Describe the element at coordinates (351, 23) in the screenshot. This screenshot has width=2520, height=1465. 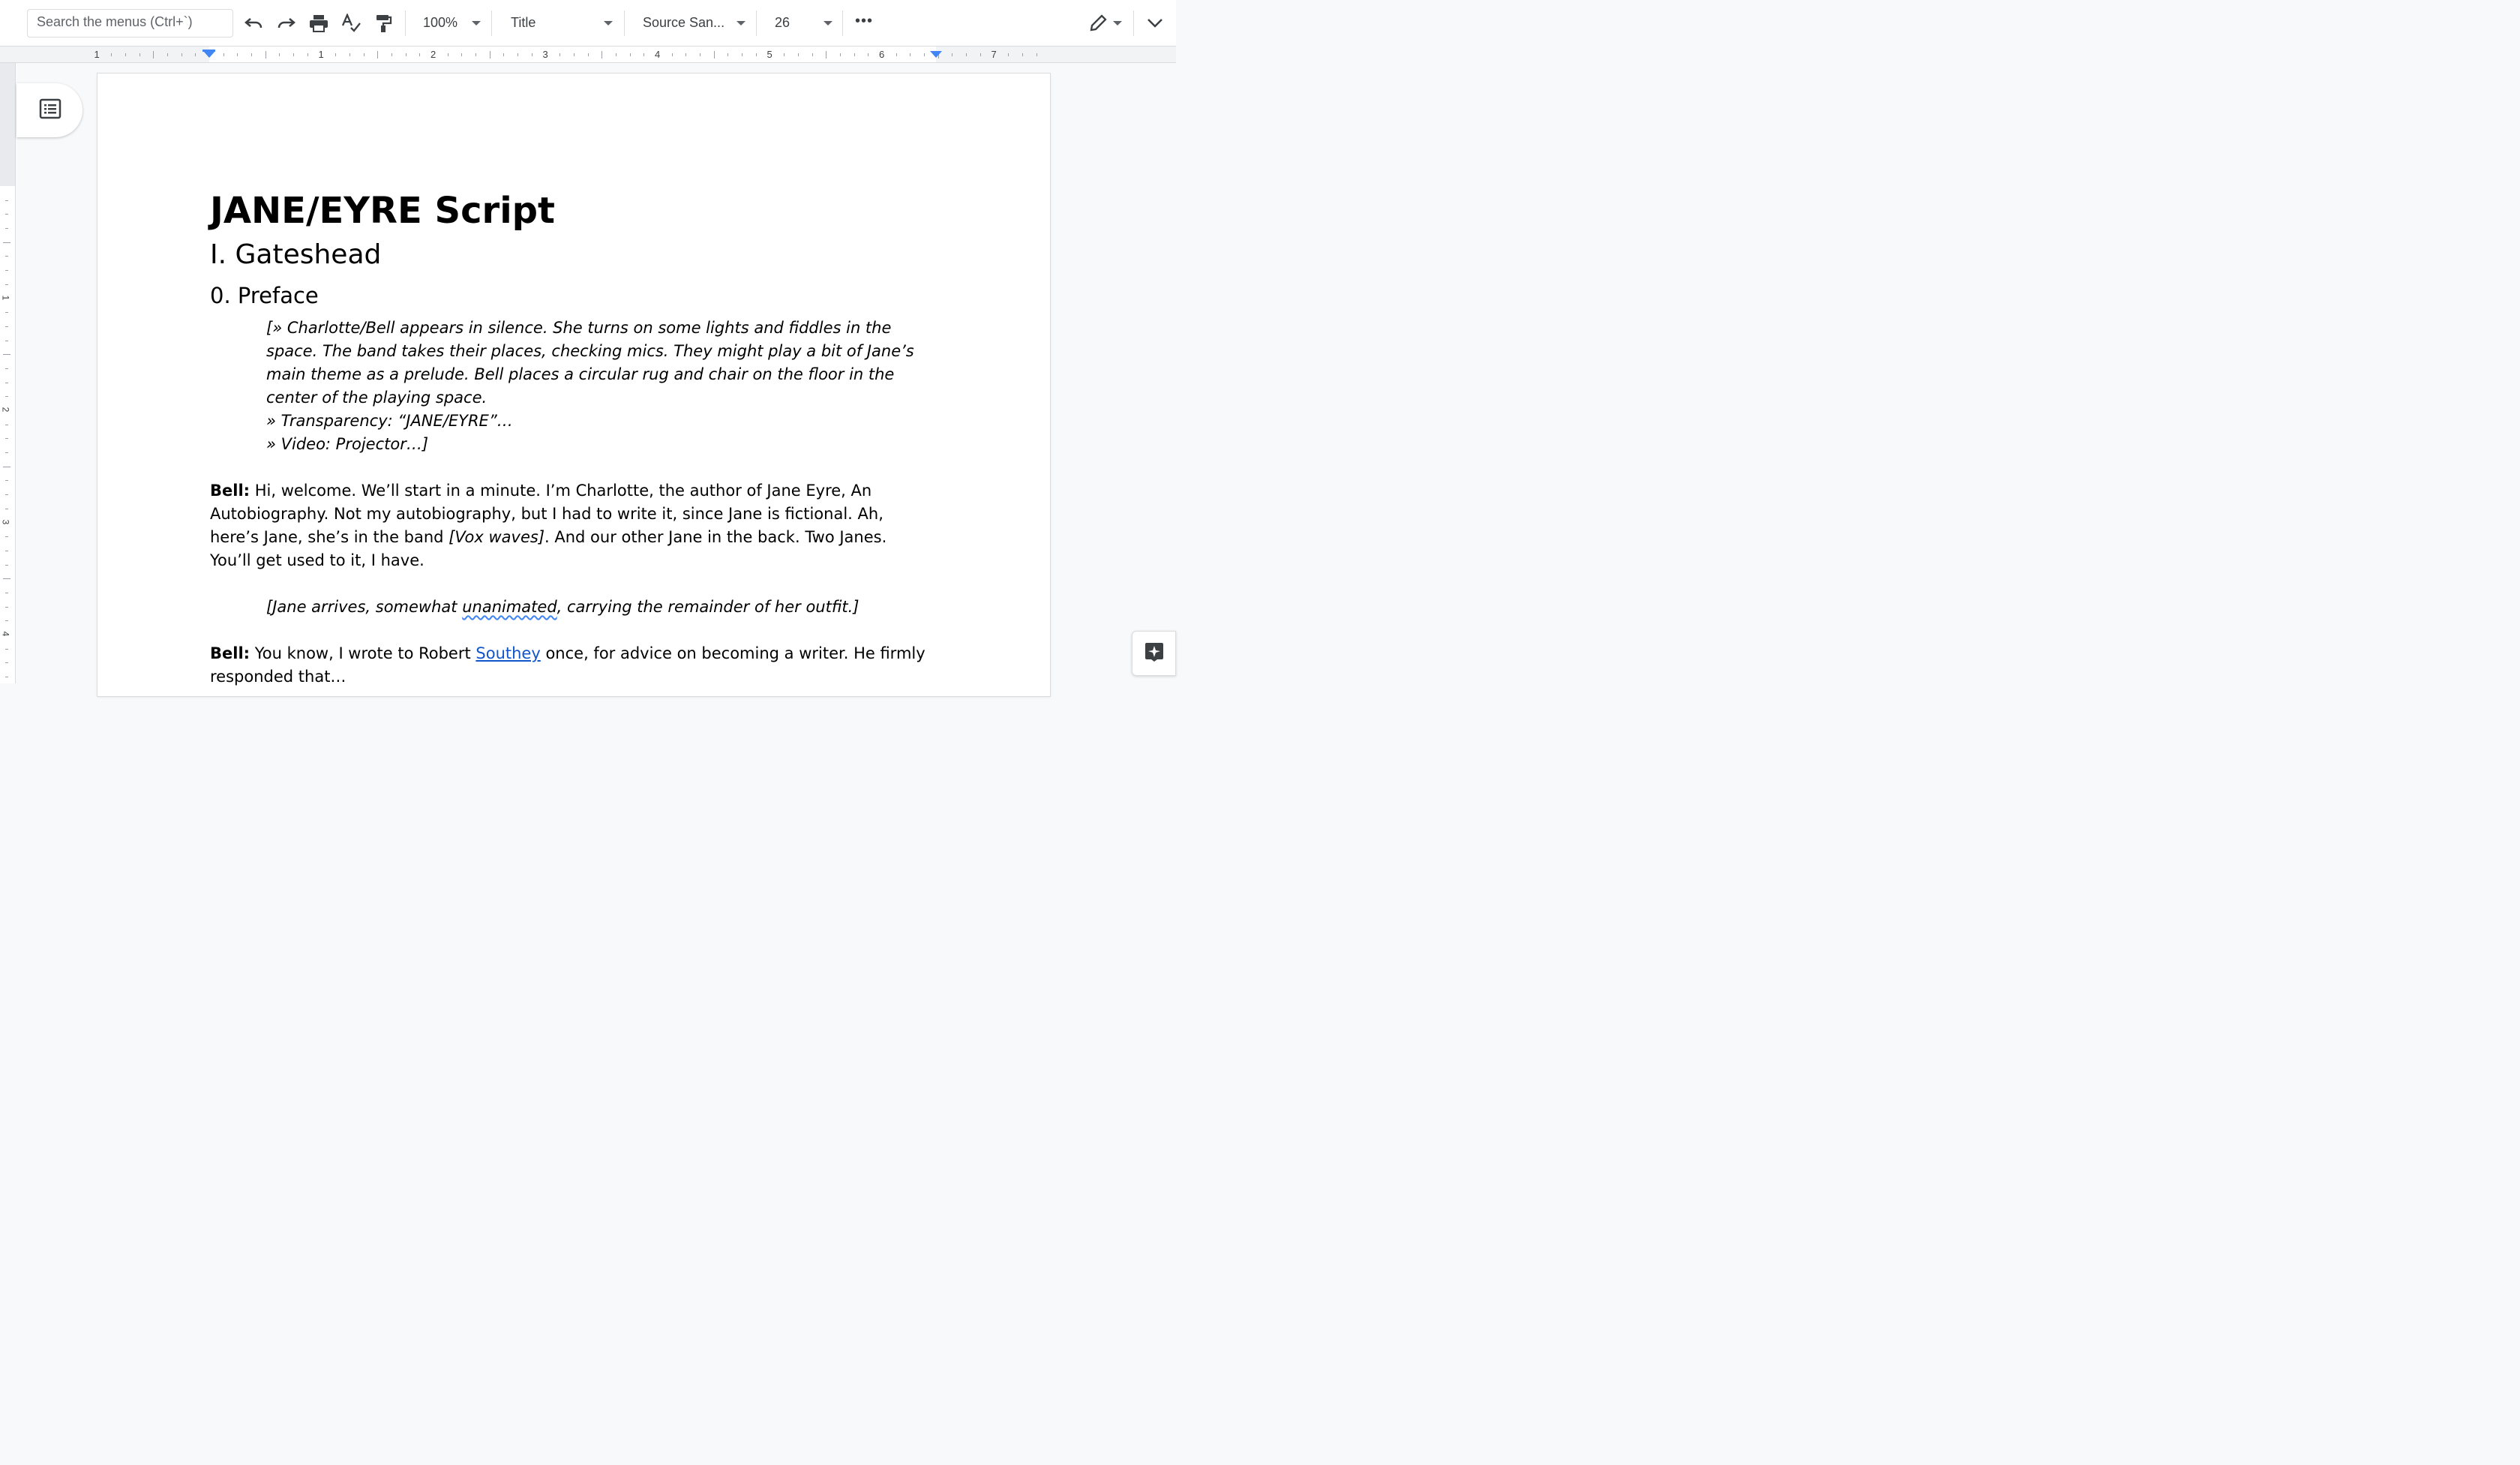
I see `spellcheck-icon` at that location.